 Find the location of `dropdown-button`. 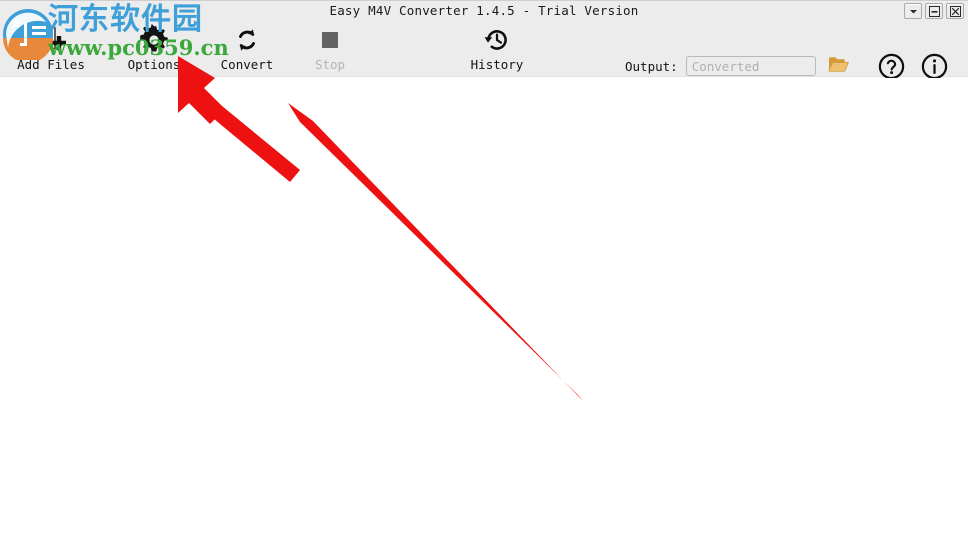

dropdown-button is located at coordinates (913, 11).